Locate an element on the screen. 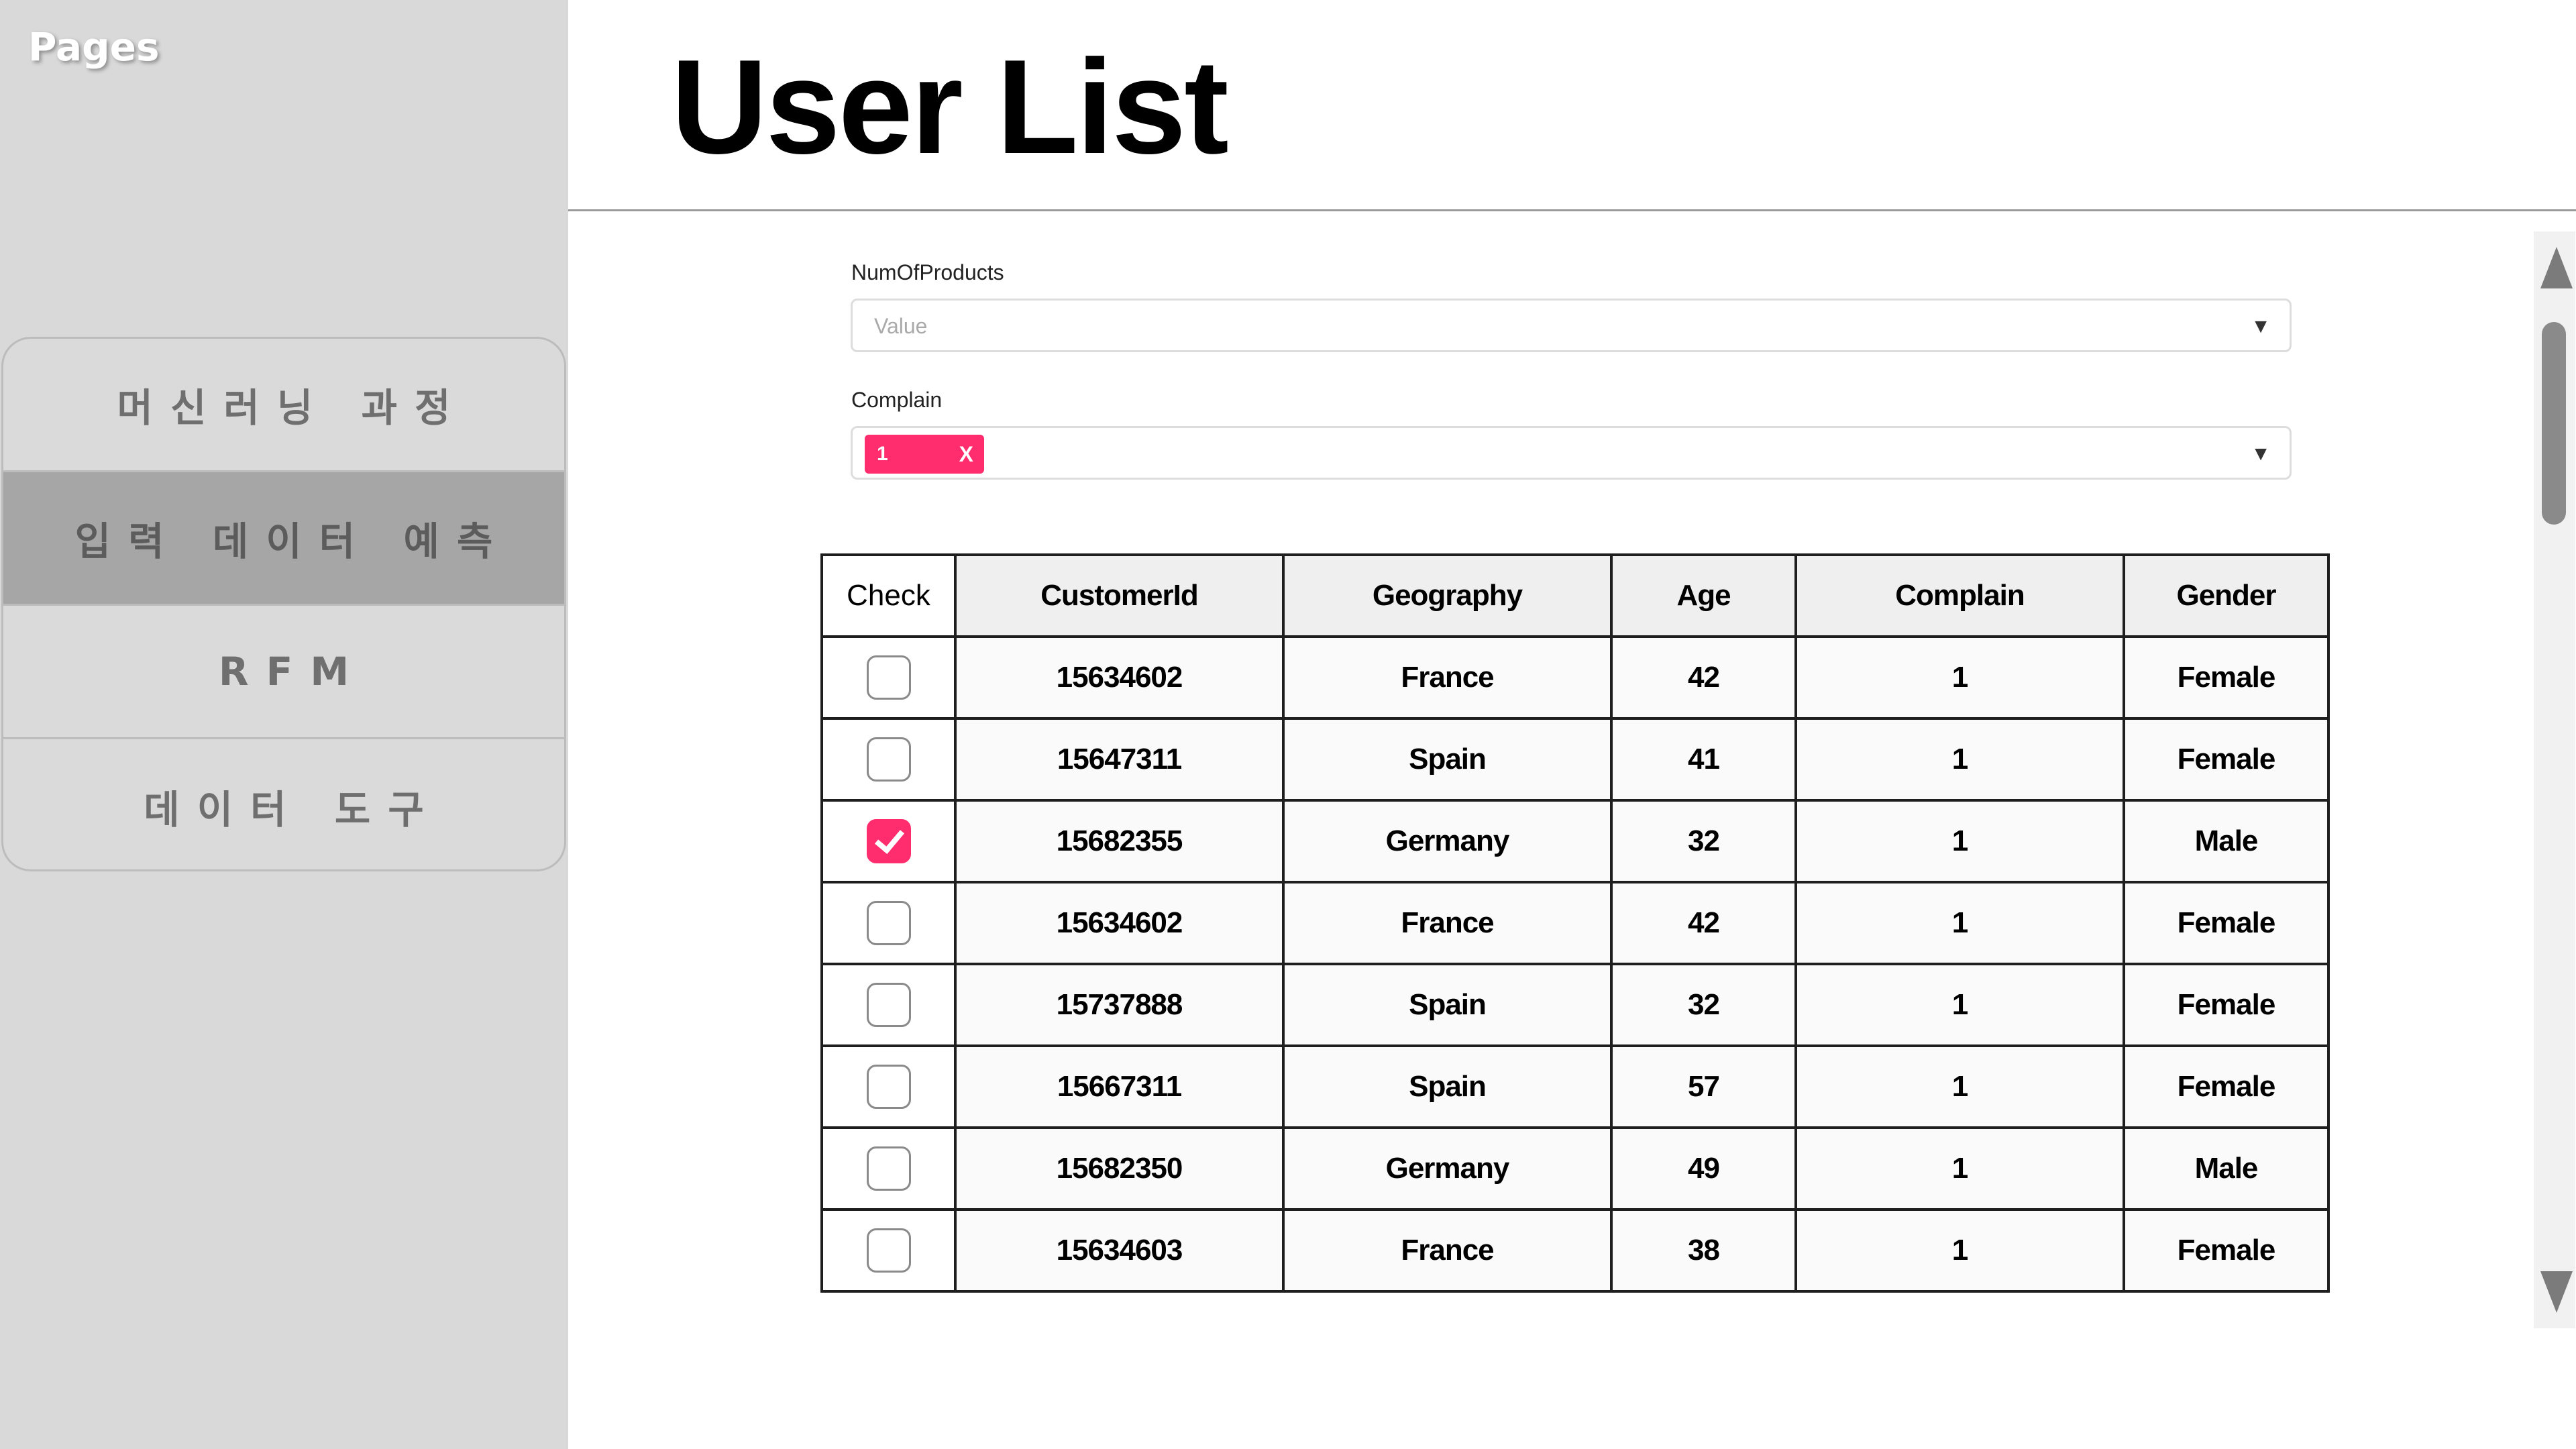  num-of-products-placeholder: Value is located at coordinates (901, 326).